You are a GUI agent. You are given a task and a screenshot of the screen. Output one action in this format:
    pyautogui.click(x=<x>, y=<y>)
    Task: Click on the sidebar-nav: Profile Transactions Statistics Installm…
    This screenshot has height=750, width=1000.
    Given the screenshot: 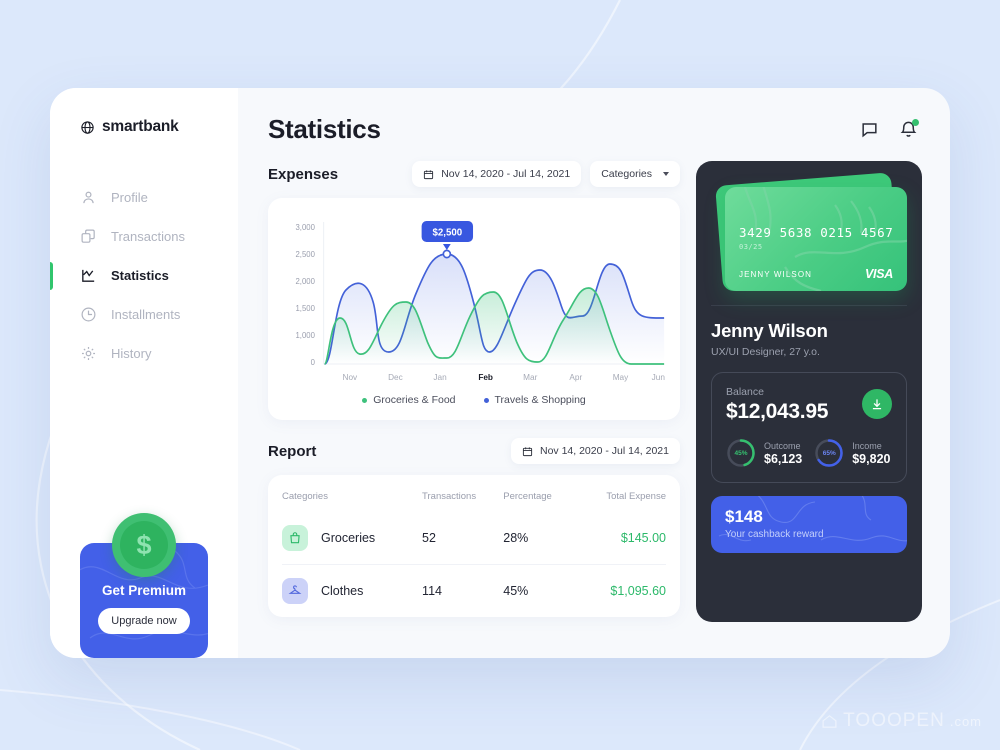 What is the action you would take?
    pyautogui.click(x=144, y=275)
    